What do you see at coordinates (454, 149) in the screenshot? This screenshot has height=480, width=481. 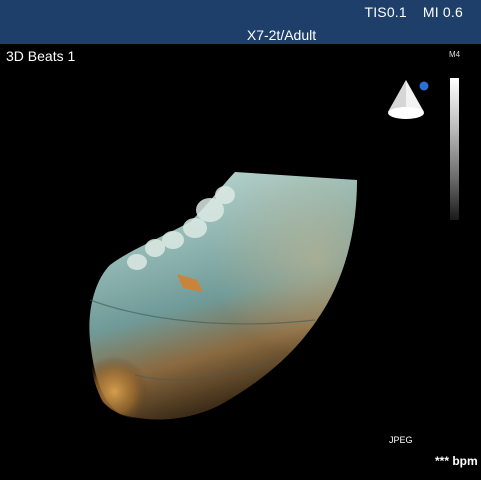 I see `grayscale-bar` at bounding box center [454, 149].